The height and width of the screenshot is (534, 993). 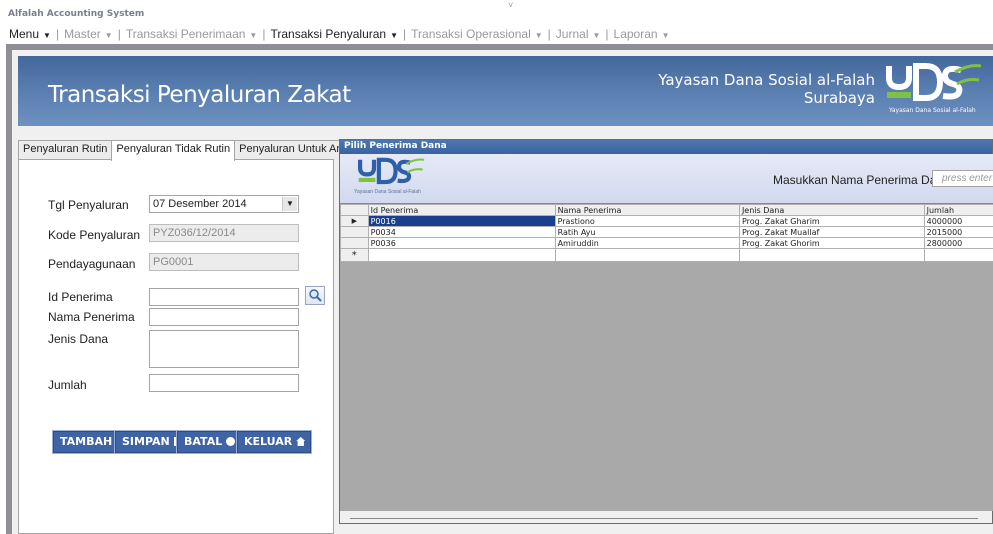 What do you see at coordinates (461, 210) in the screenshot?
I see `column-header-id: Id Penerima` at bounding box center [461, 210].